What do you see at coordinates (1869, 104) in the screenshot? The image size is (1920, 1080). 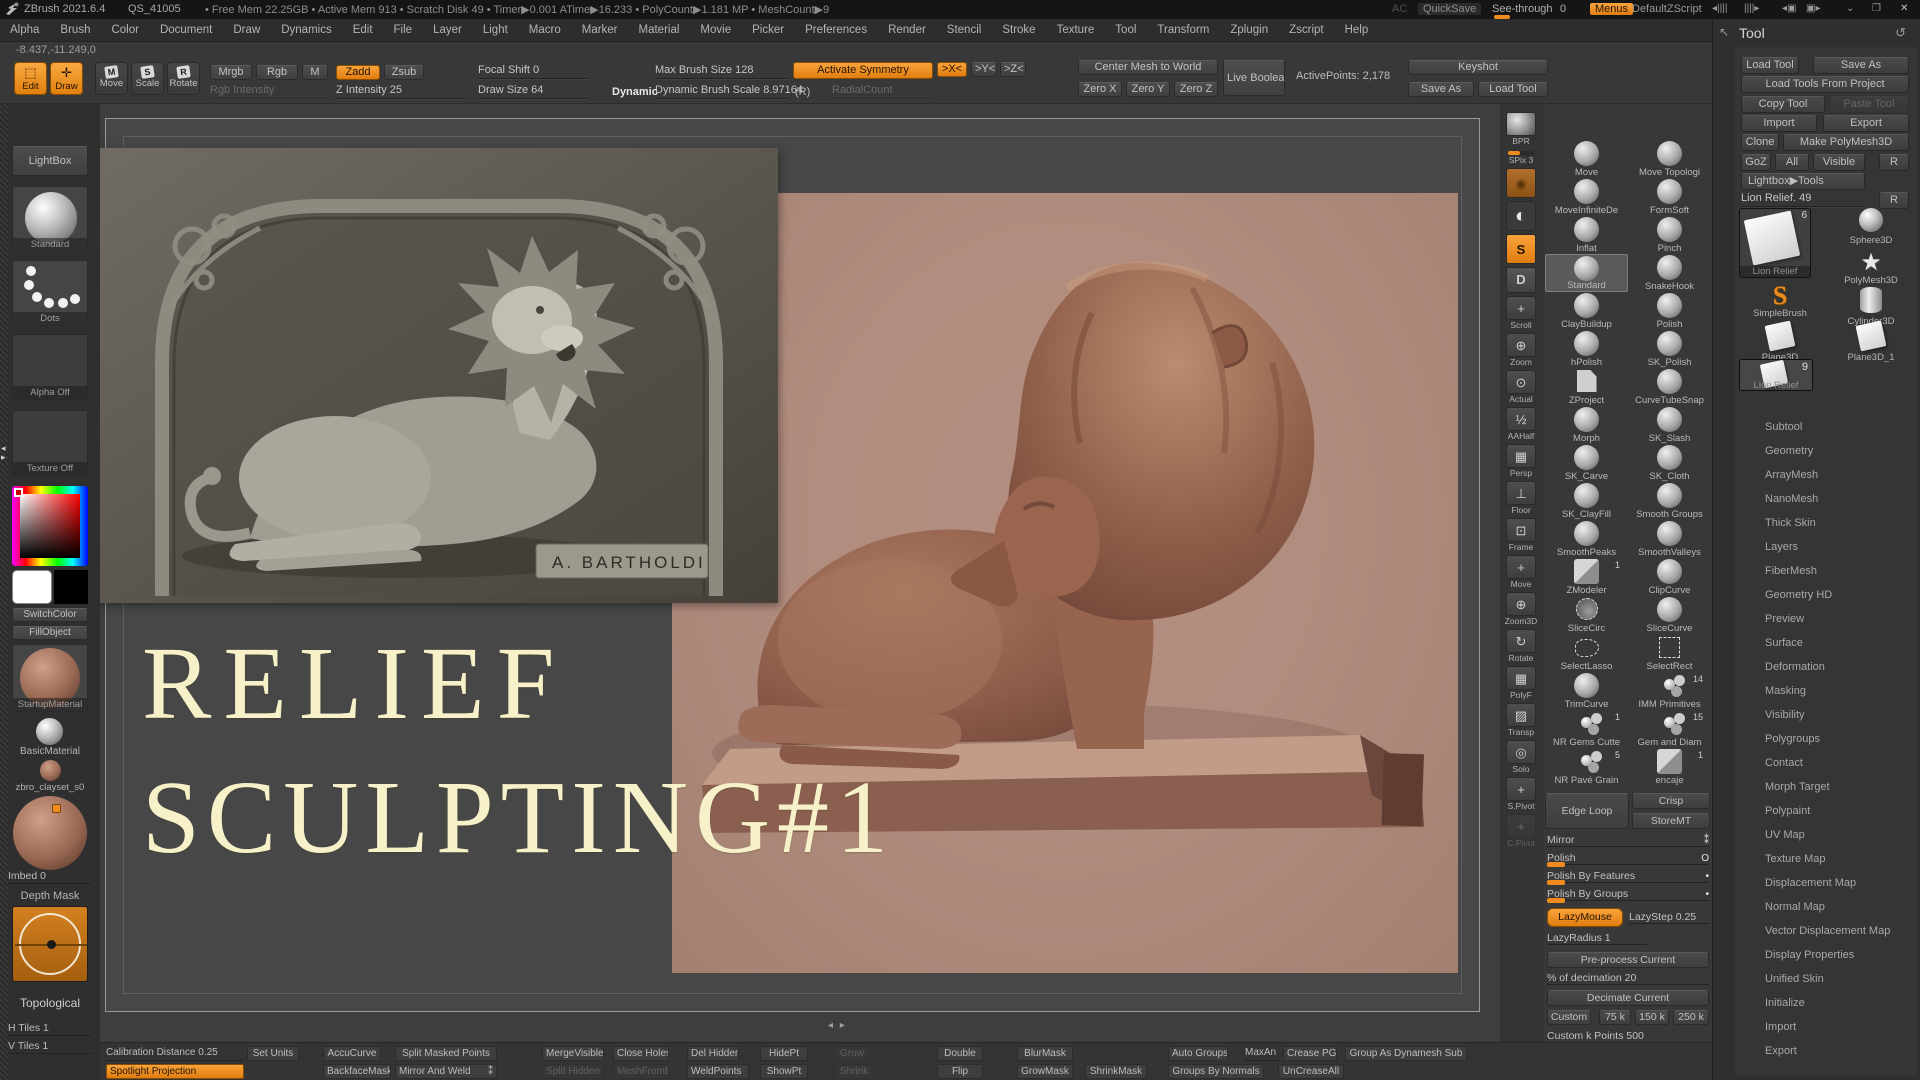 I see `tool-paste-button: Paste Tool` at bounding box center [1869, 104].